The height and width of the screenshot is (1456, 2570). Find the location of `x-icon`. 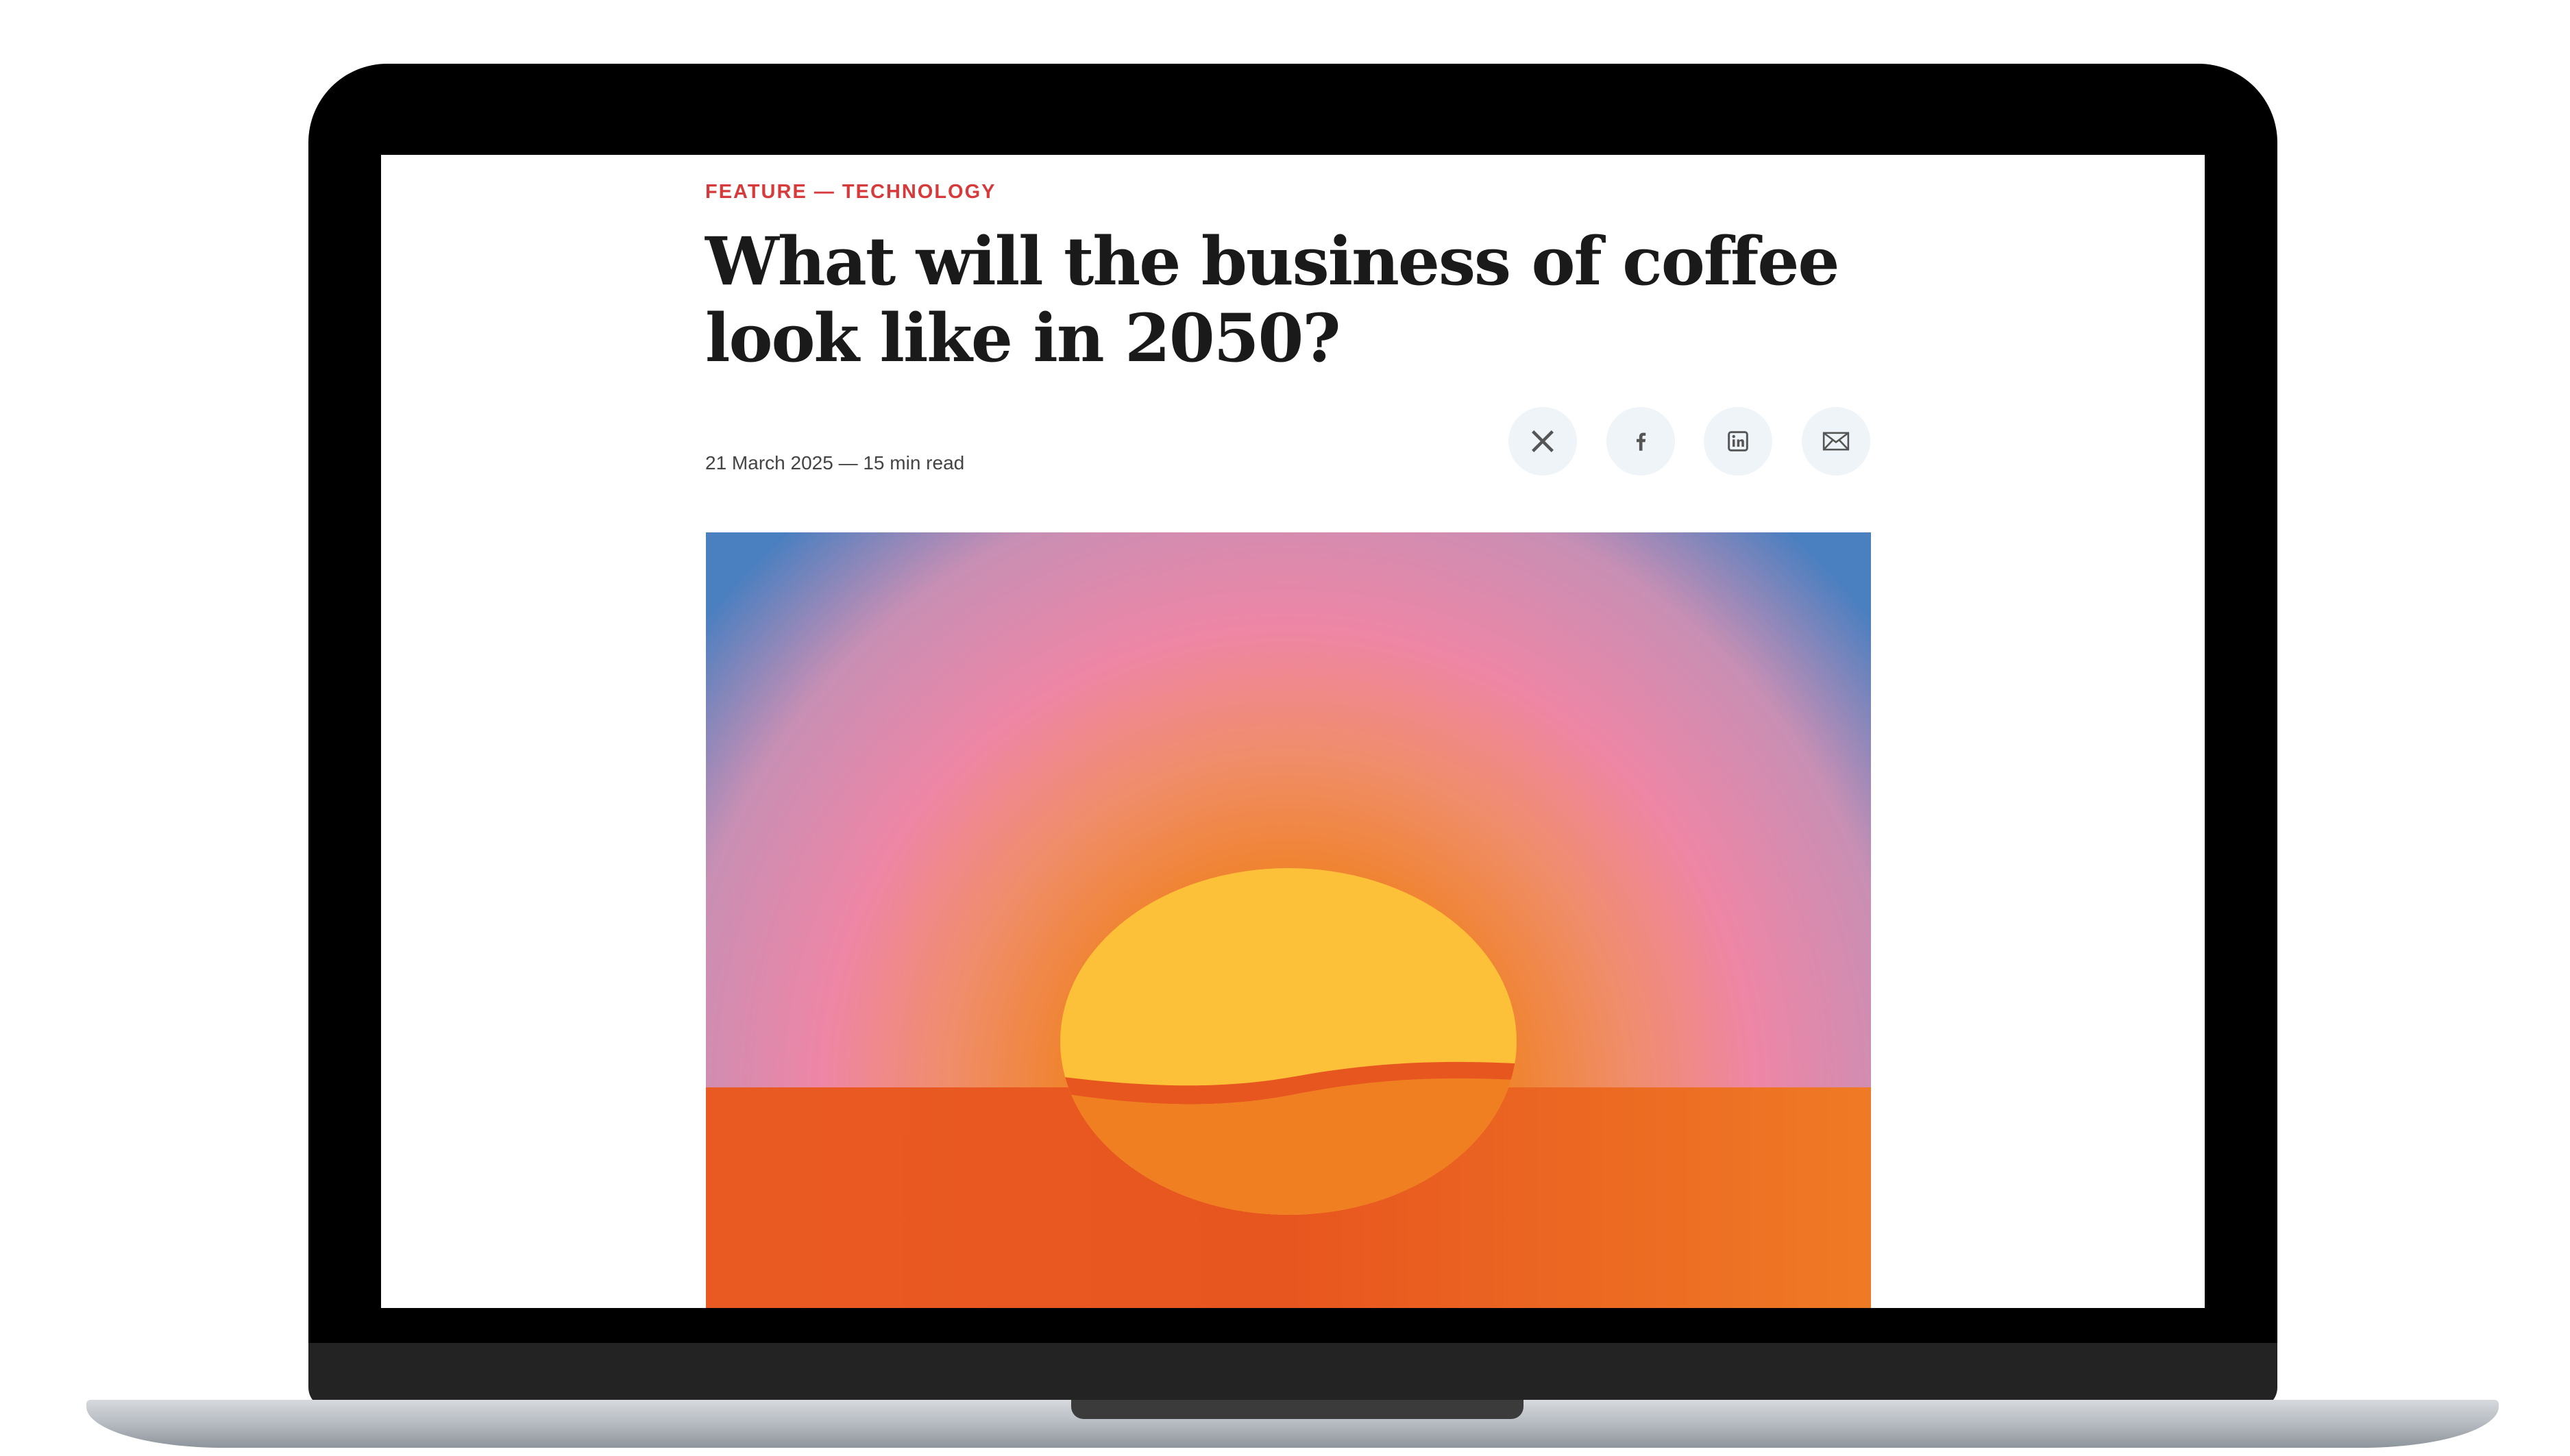

x-icon is located at coordinates (1543, 441).